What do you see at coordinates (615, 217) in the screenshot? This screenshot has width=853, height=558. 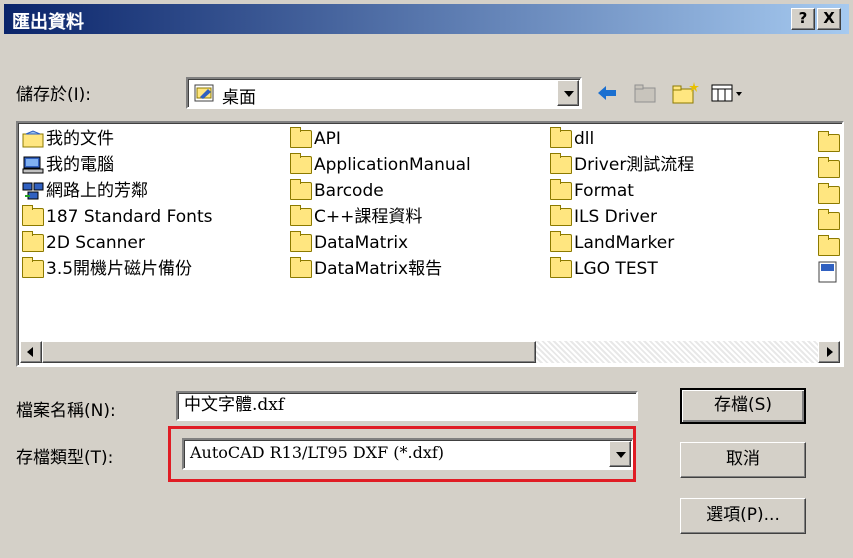 I see `file-name: ILS Driver` at bounding box center [615, 217].